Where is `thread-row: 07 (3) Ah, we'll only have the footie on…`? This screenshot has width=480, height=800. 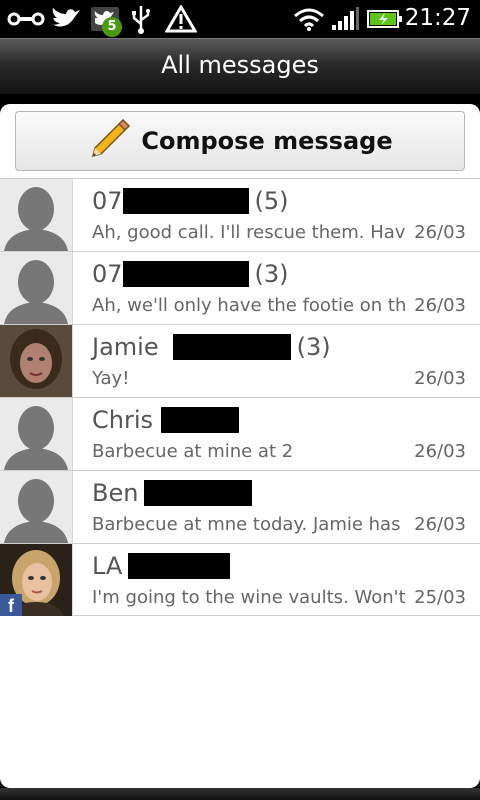
thread-row: 07 (3) Ah, we'll only have the footie on… is located at coordinates (240, 287).